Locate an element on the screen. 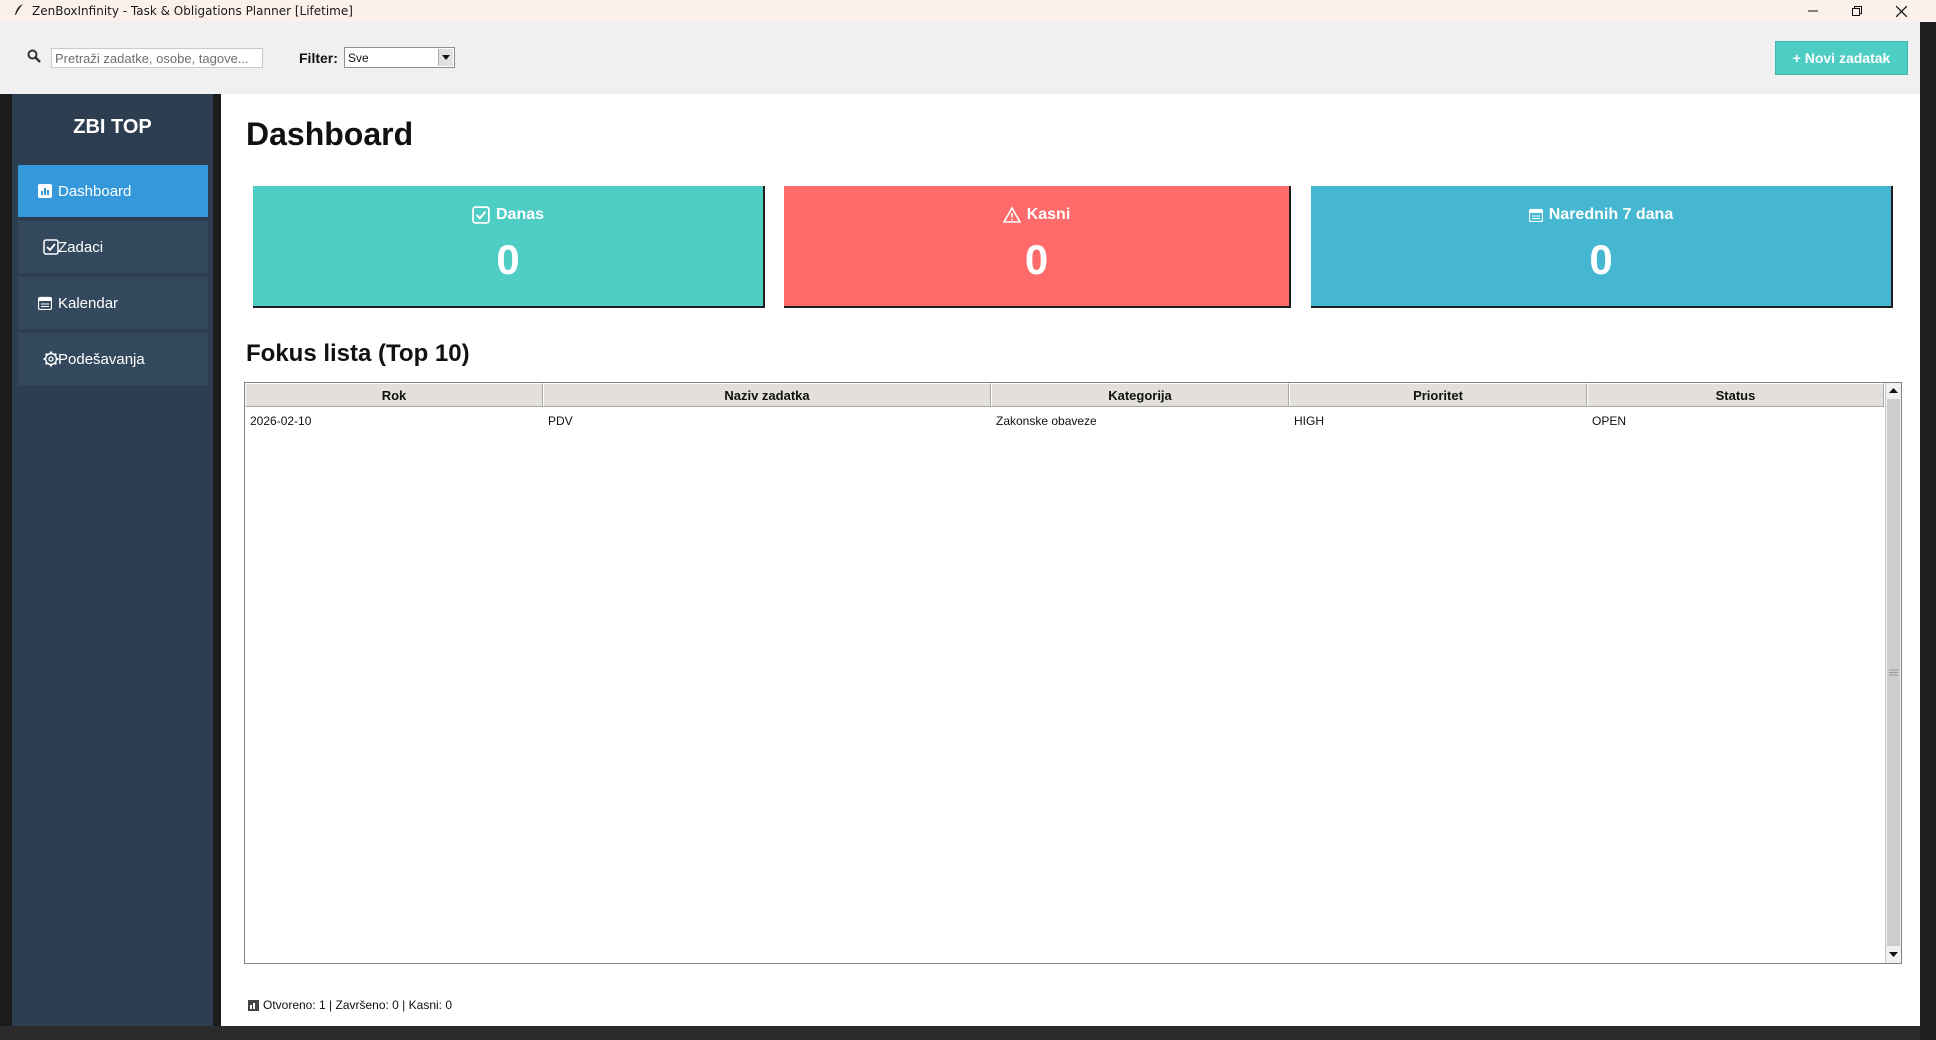 The image size is (1936, 1040). chevron-down-icon is located at coordinates (446, 57).